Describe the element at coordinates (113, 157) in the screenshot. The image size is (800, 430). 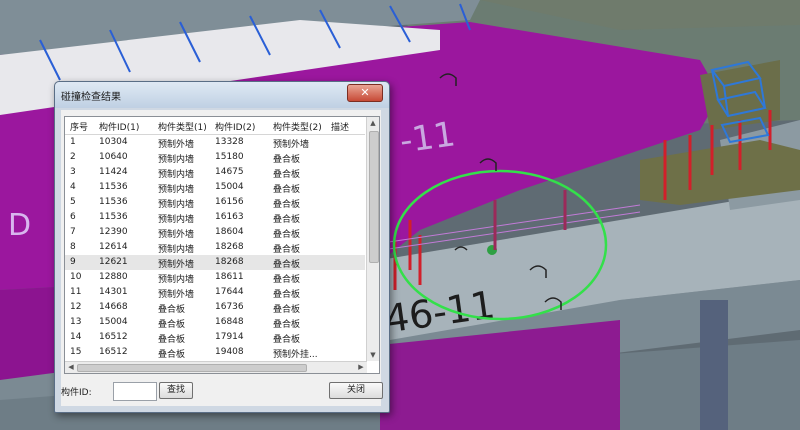
I see `table-cell: 10640` at that location.